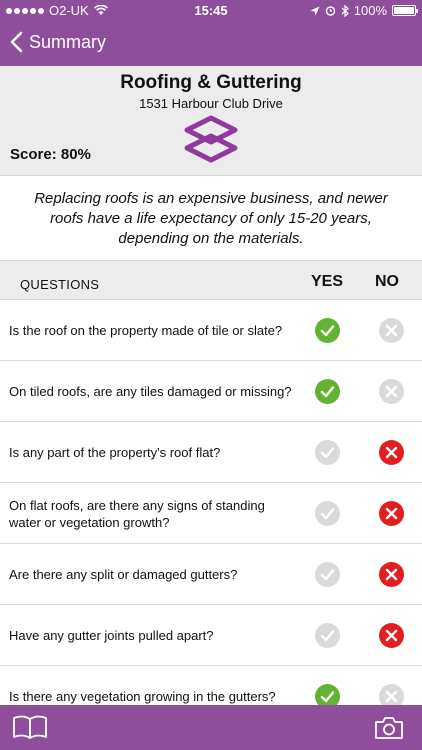 This screenshot has height=750, width=422. Describe the element at coordinates (111, 635) in the screenshot. I see `question-text: Have any gutter joints pulled apart?` at that location.